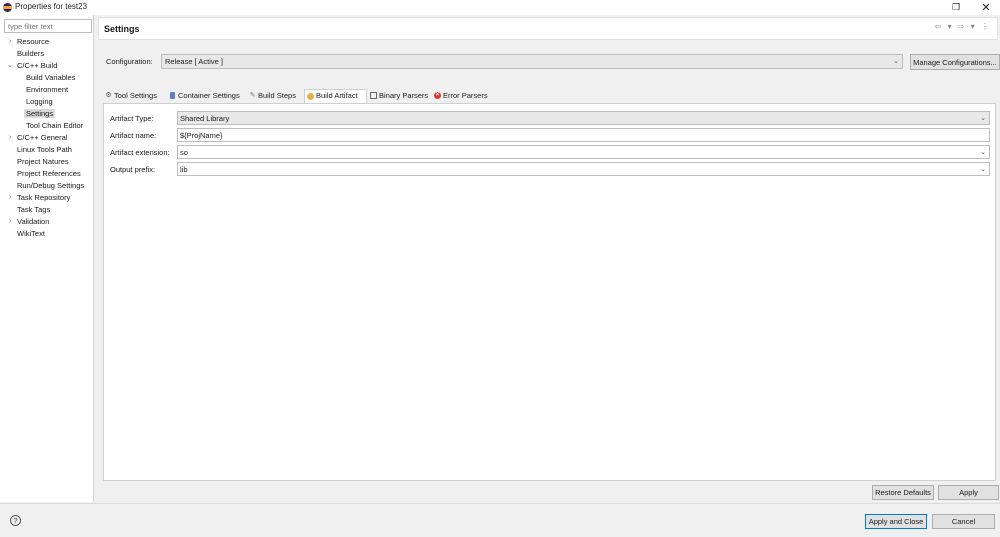 The image size is (1000, 537). What do you see at coordinates (896, 521) in the screenshot?
I see `apply-and-close-button: Apply and Close` at bounding box center [896, 521].